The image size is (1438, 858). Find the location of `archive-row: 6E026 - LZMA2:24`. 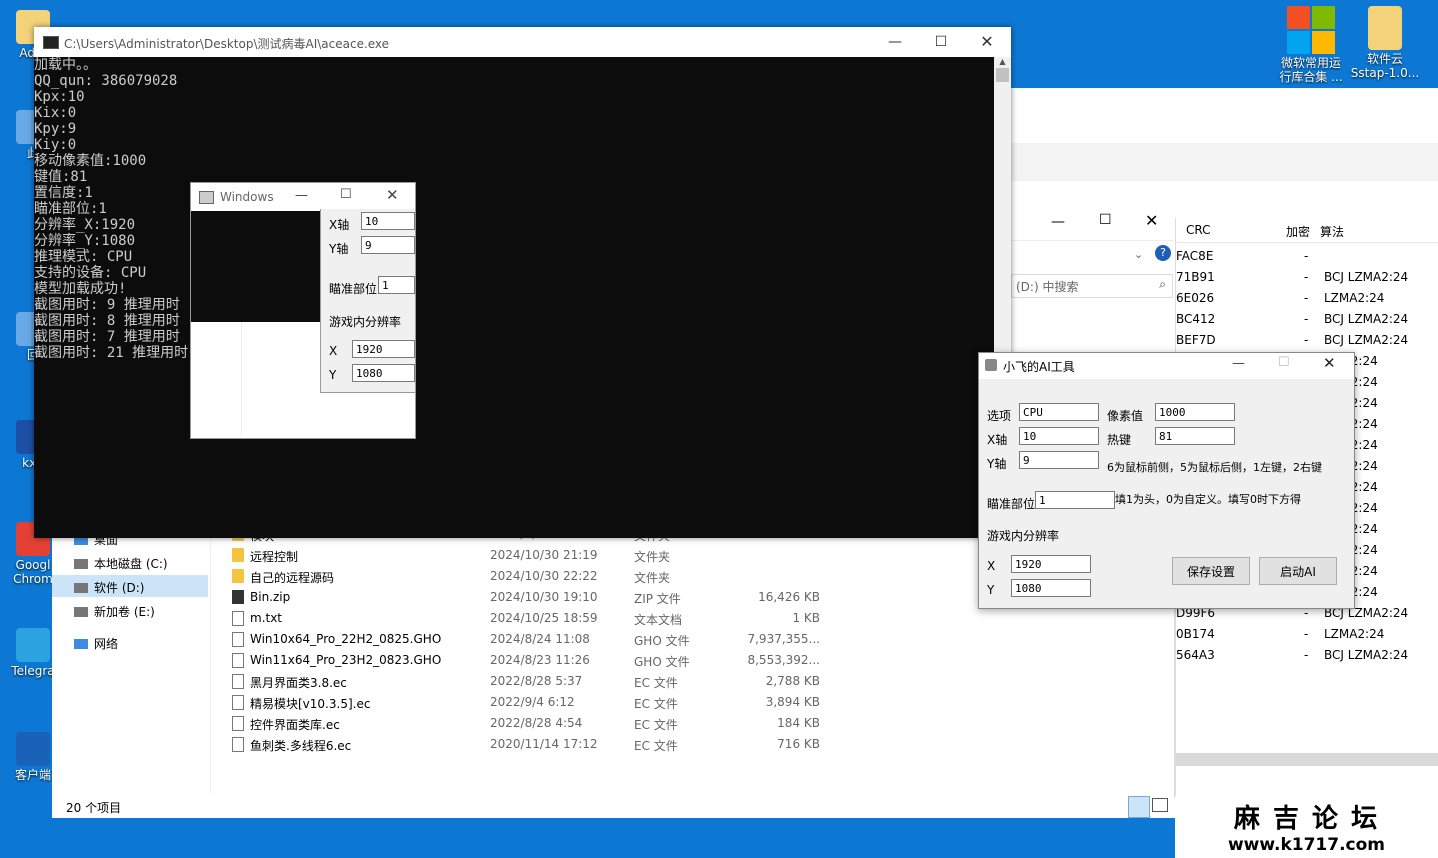

archive-row: 6E026 - LZMA2:24 is located at coordinates (1306, 298).